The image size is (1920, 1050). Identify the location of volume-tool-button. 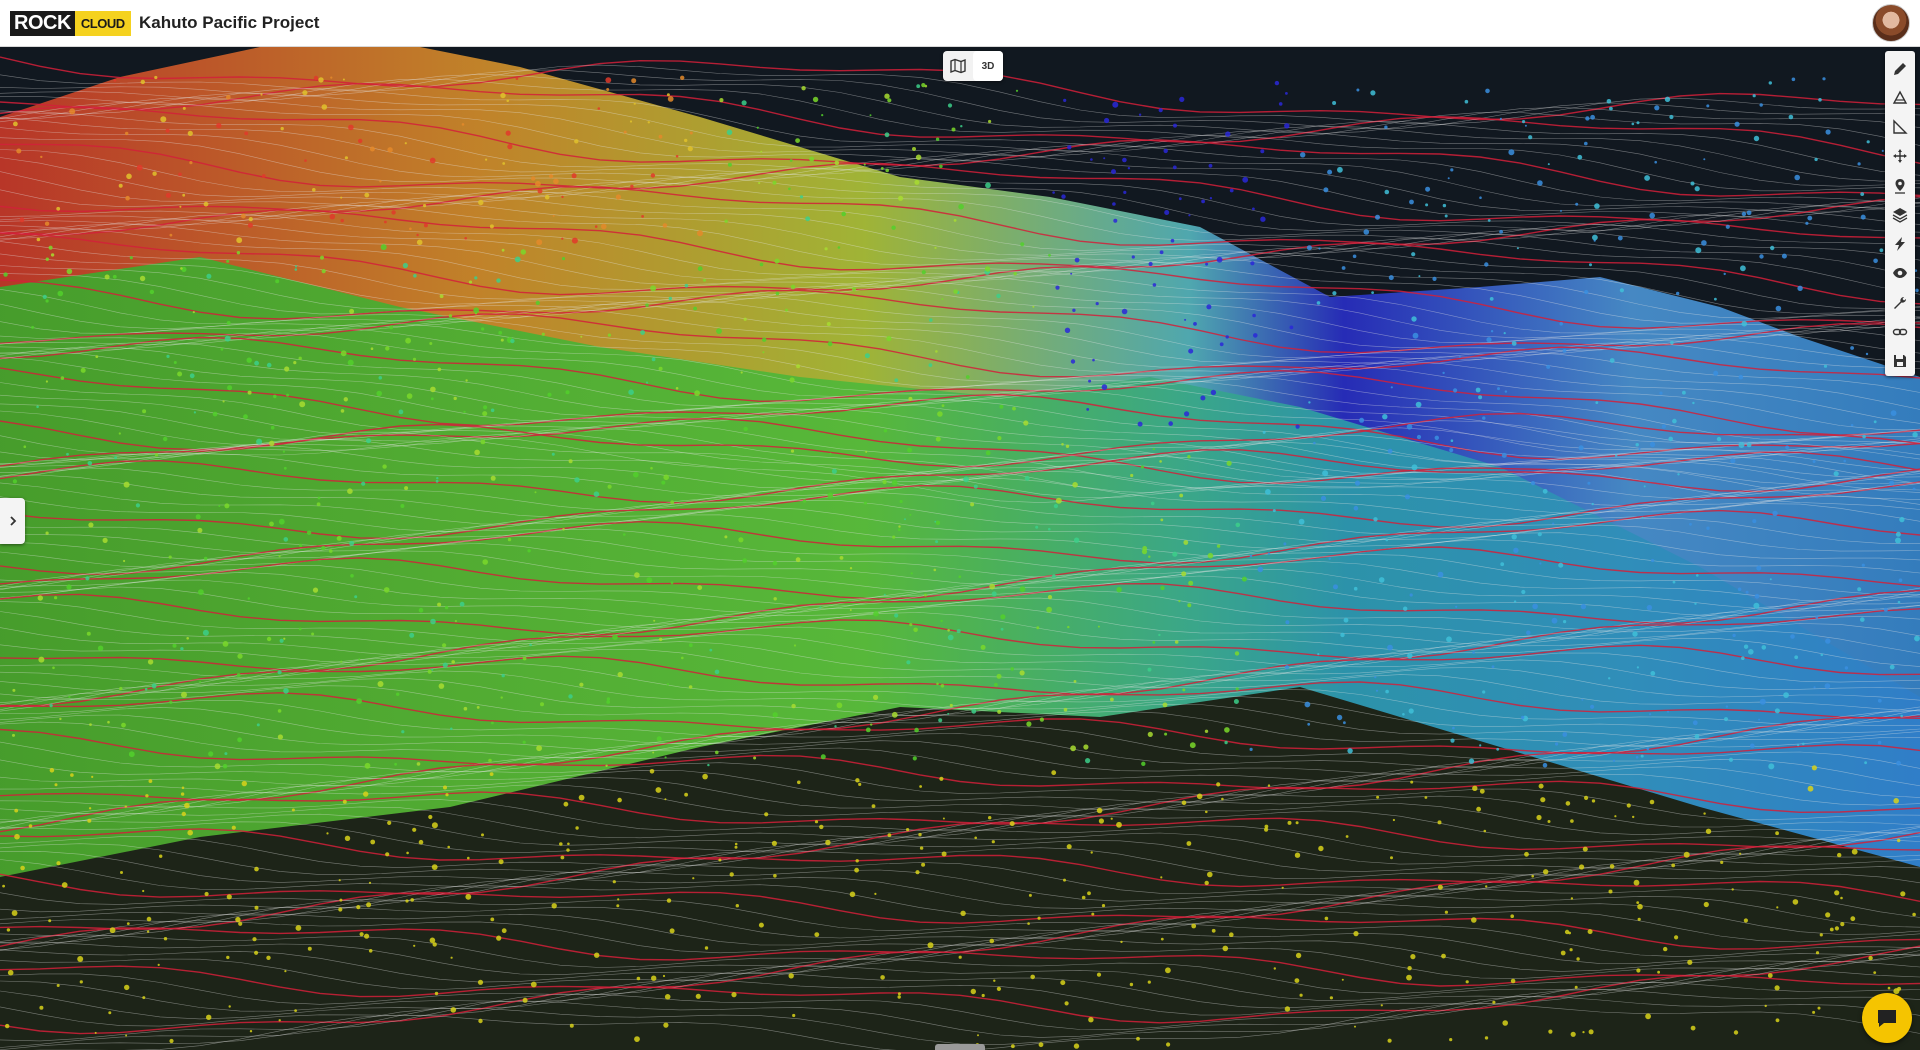
(1900, 97).